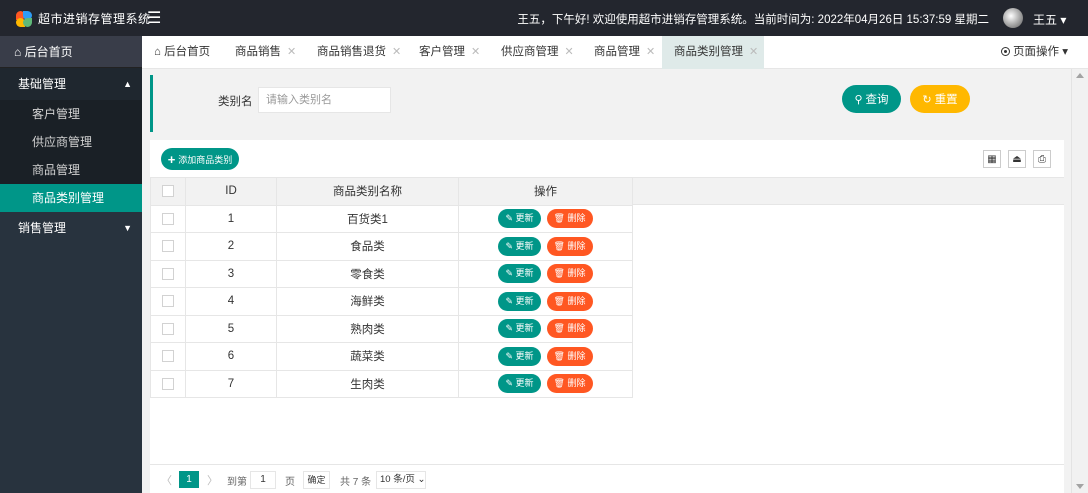 The width and height of the screenshot is (1088, 493). Describe the element at coordinates (290, 482) in the screenshot. I see `page-unit-label: 页` at that location.